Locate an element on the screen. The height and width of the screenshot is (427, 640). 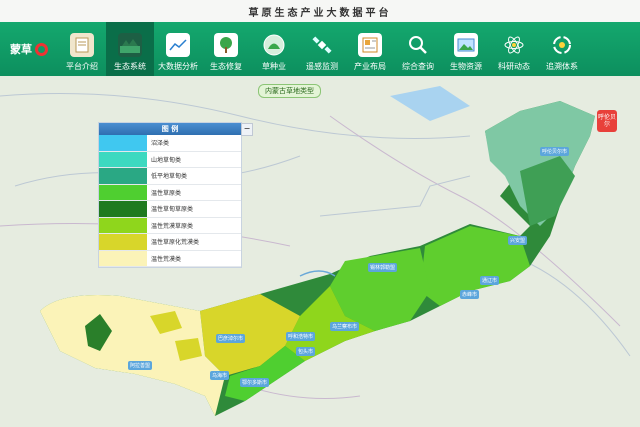
city-label: 通辽市 is located at coordinates (490, 280).